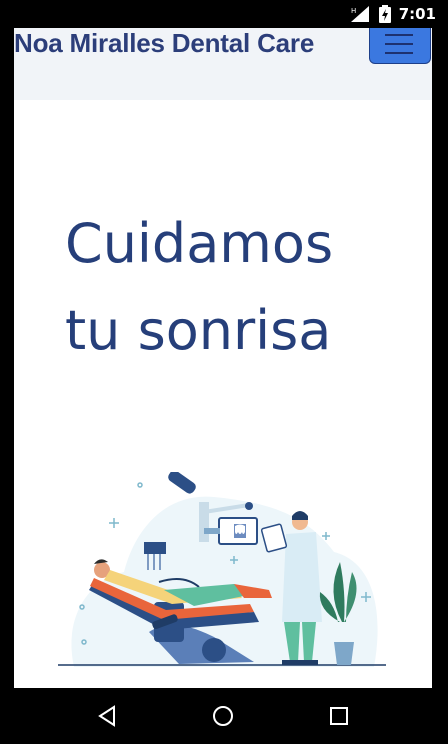 The image size is (448, 744). I want to click on hero-title: Cuidamos tu sonrisa, so click(199, 287).